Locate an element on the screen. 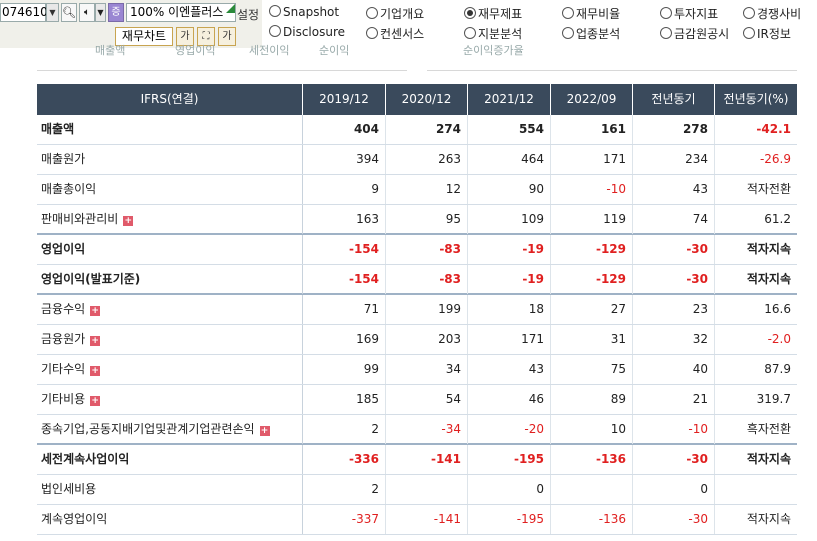  table-cell: 169 is located at coordinates (344, 339).